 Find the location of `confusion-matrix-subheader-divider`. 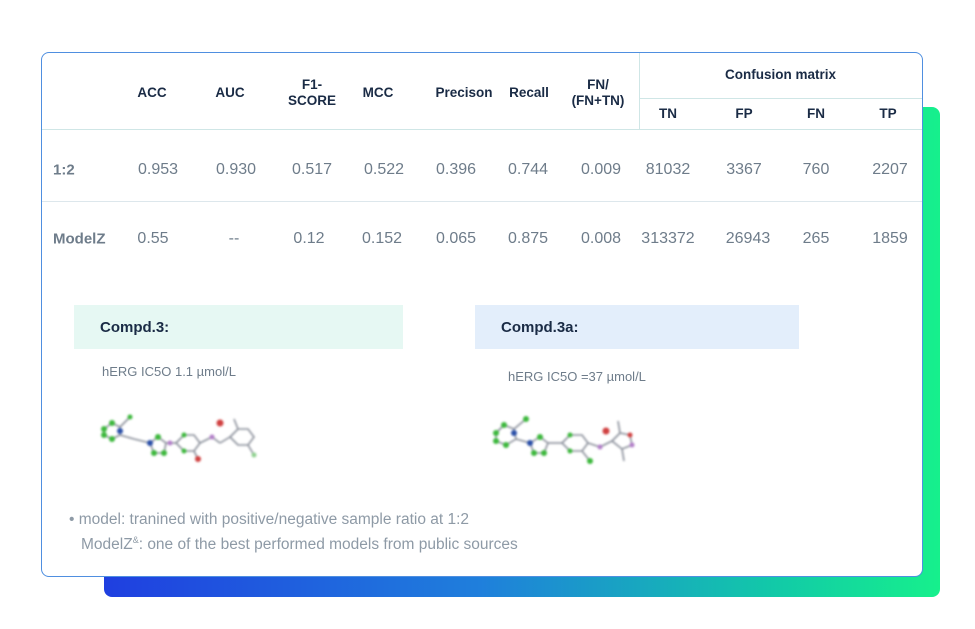

confusion-matrix-subheader-divider is located at coordinates (780, 98).